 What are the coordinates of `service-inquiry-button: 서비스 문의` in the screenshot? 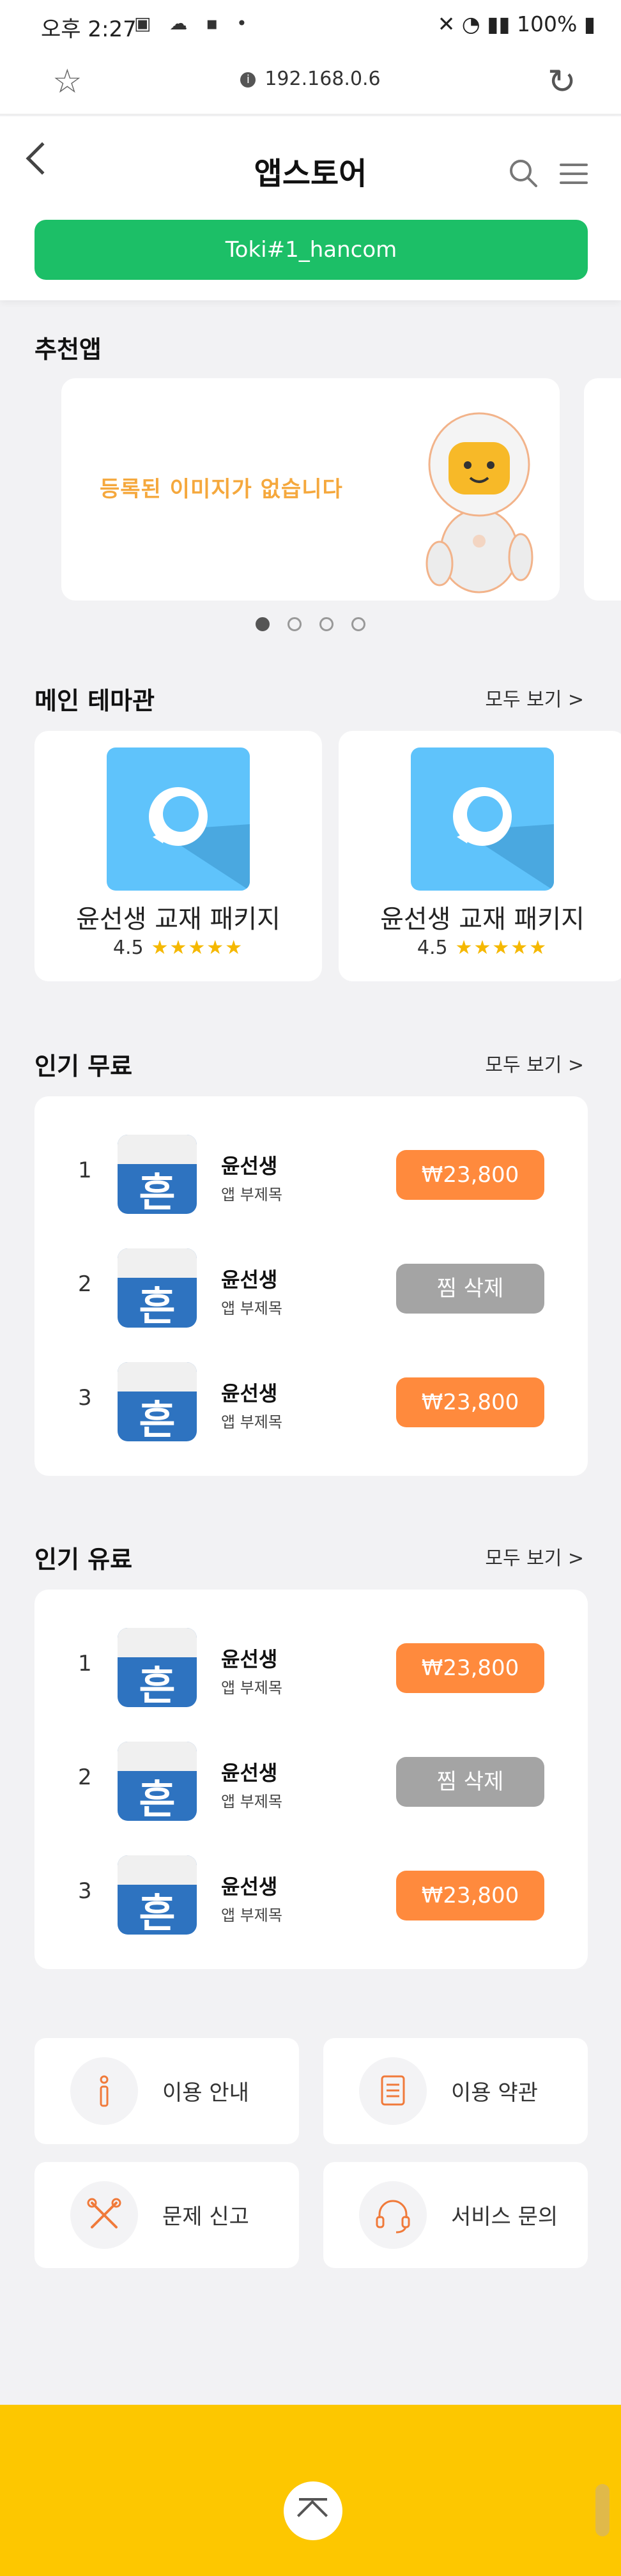 It's located at (455, 2215).